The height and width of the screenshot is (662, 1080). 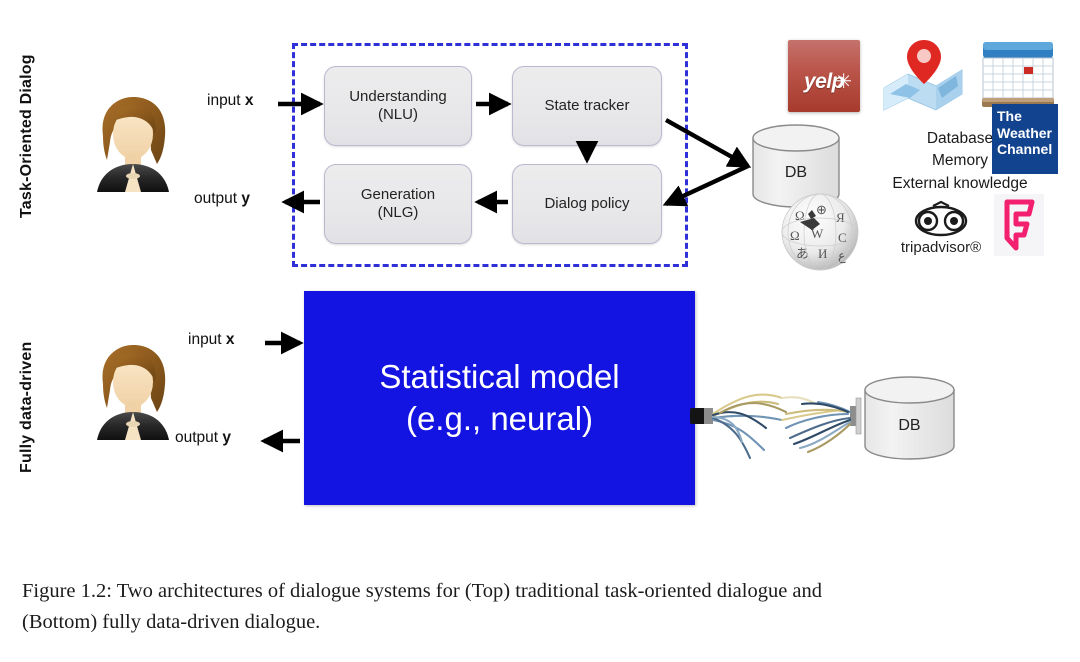 I want to click on weather-channel-logo: The Weather Channel, so click(x=1025, y=139).